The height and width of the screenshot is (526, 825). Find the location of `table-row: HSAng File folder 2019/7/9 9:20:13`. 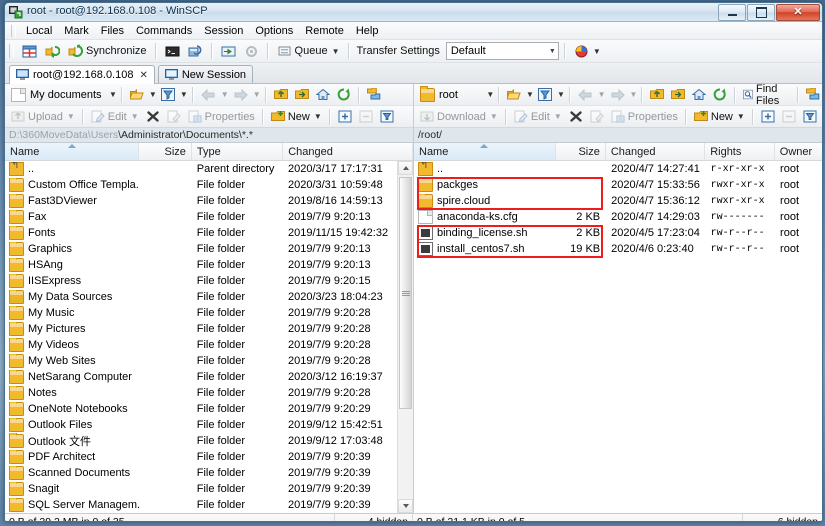

table-row: HSAng File folder 2019/7/9 9:20:13 is located at coordinates (209, 265).